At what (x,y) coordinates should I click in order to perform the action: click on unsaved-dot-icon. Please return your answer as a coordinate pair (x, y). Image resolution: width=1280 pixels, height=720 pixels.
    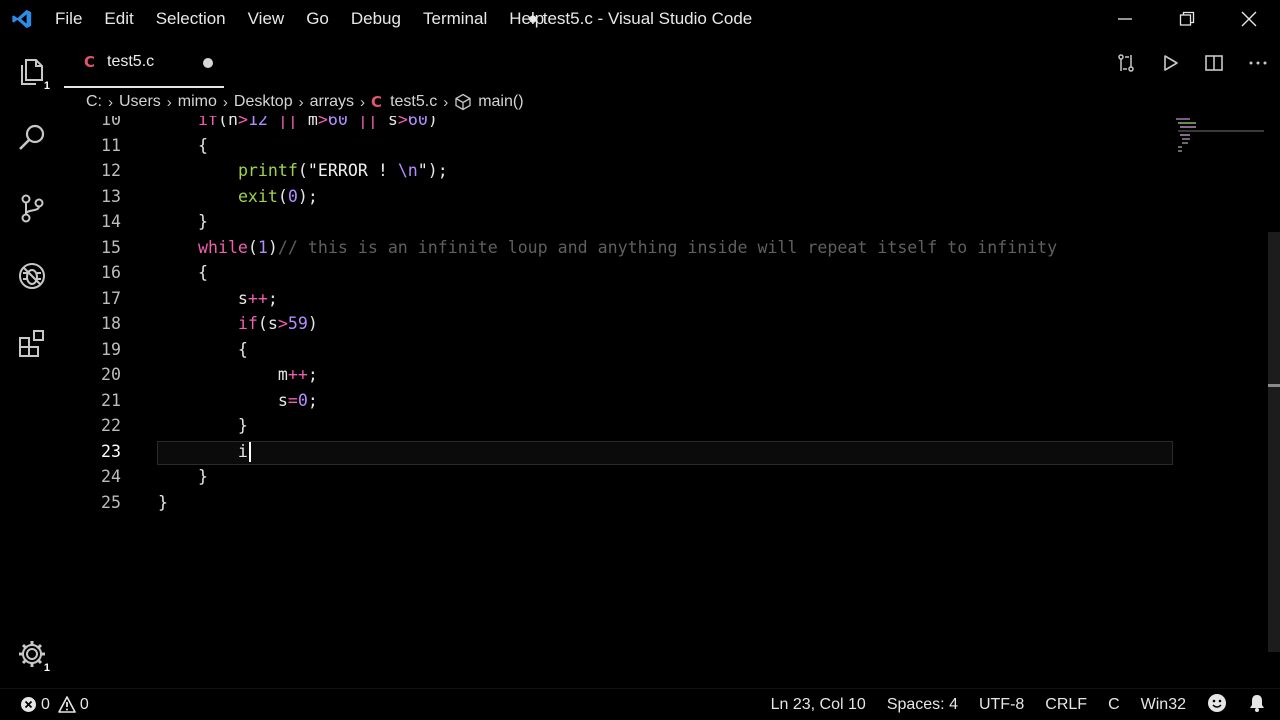
    Looking at the image, I should click on (208, 63).